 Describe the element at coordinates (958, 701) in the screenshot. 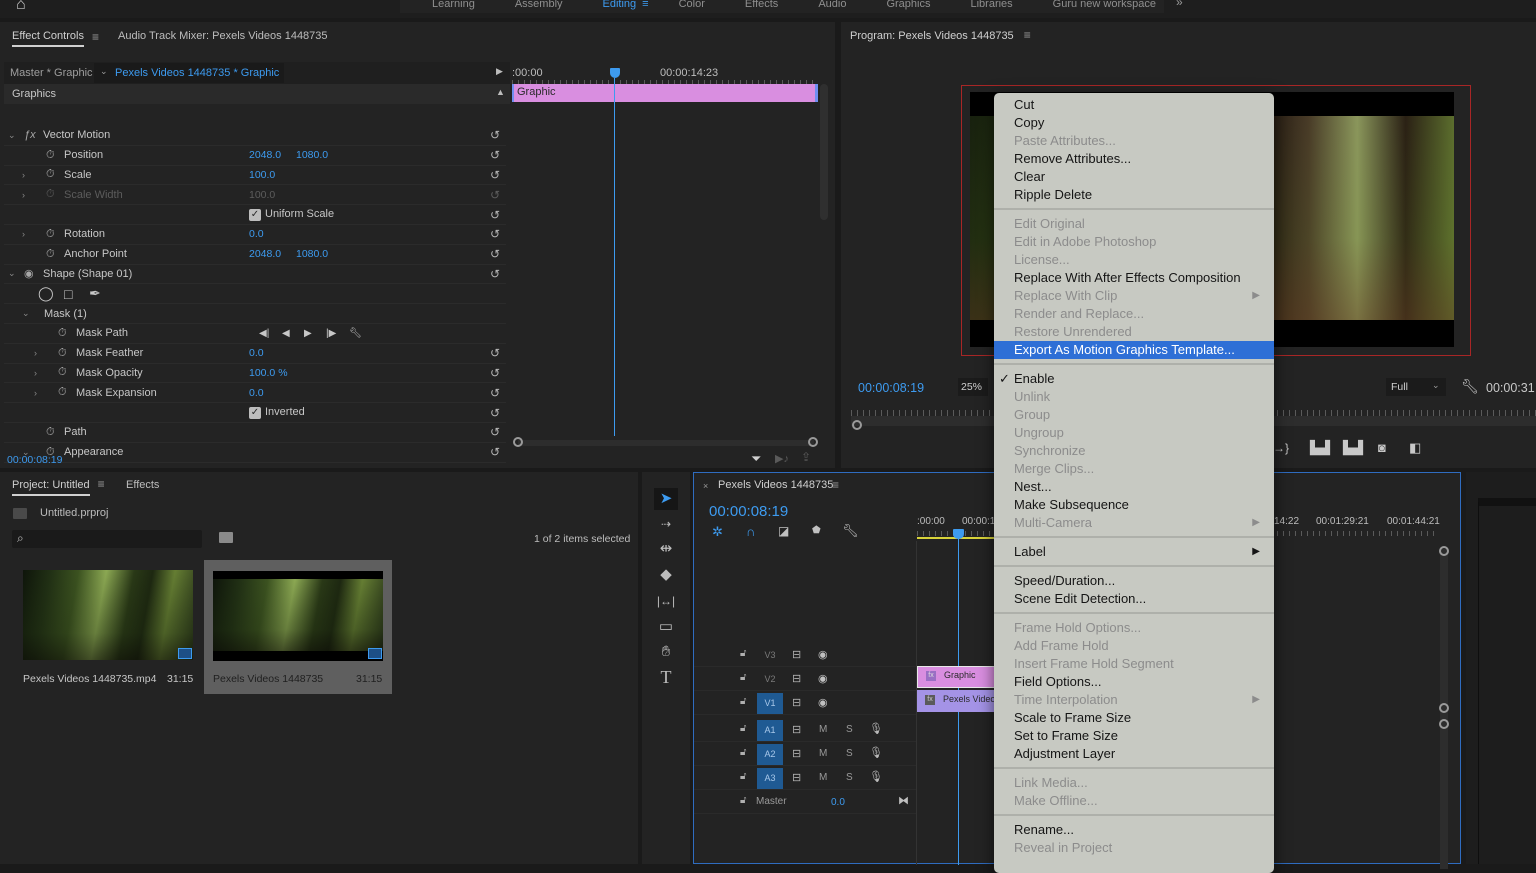

I see `video-clip: fx Pexels Videos` at that location.